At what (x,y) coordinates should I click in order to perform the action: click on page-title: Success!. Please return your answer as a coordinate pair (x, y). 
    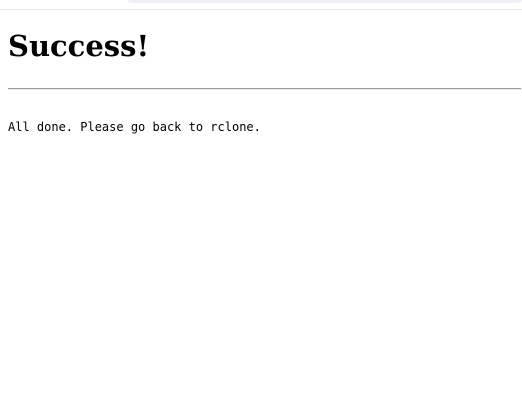
    Looking at the image, I should click on (79, 46).